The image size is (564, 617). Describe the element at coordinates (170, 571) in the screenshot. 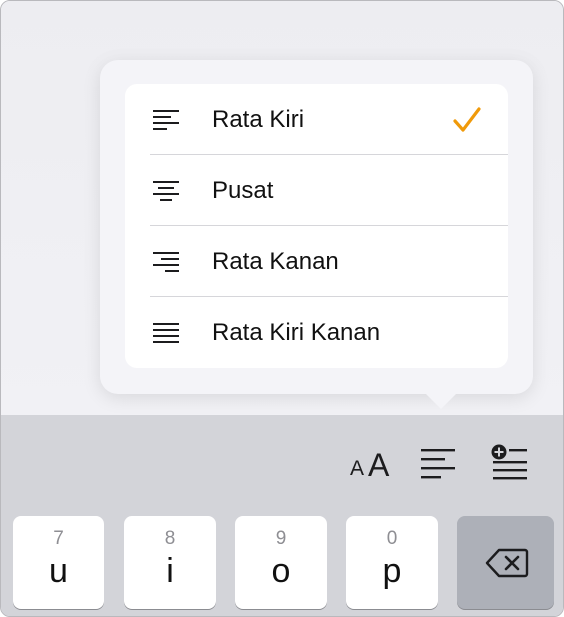

I see `key-letter: i` at that location.